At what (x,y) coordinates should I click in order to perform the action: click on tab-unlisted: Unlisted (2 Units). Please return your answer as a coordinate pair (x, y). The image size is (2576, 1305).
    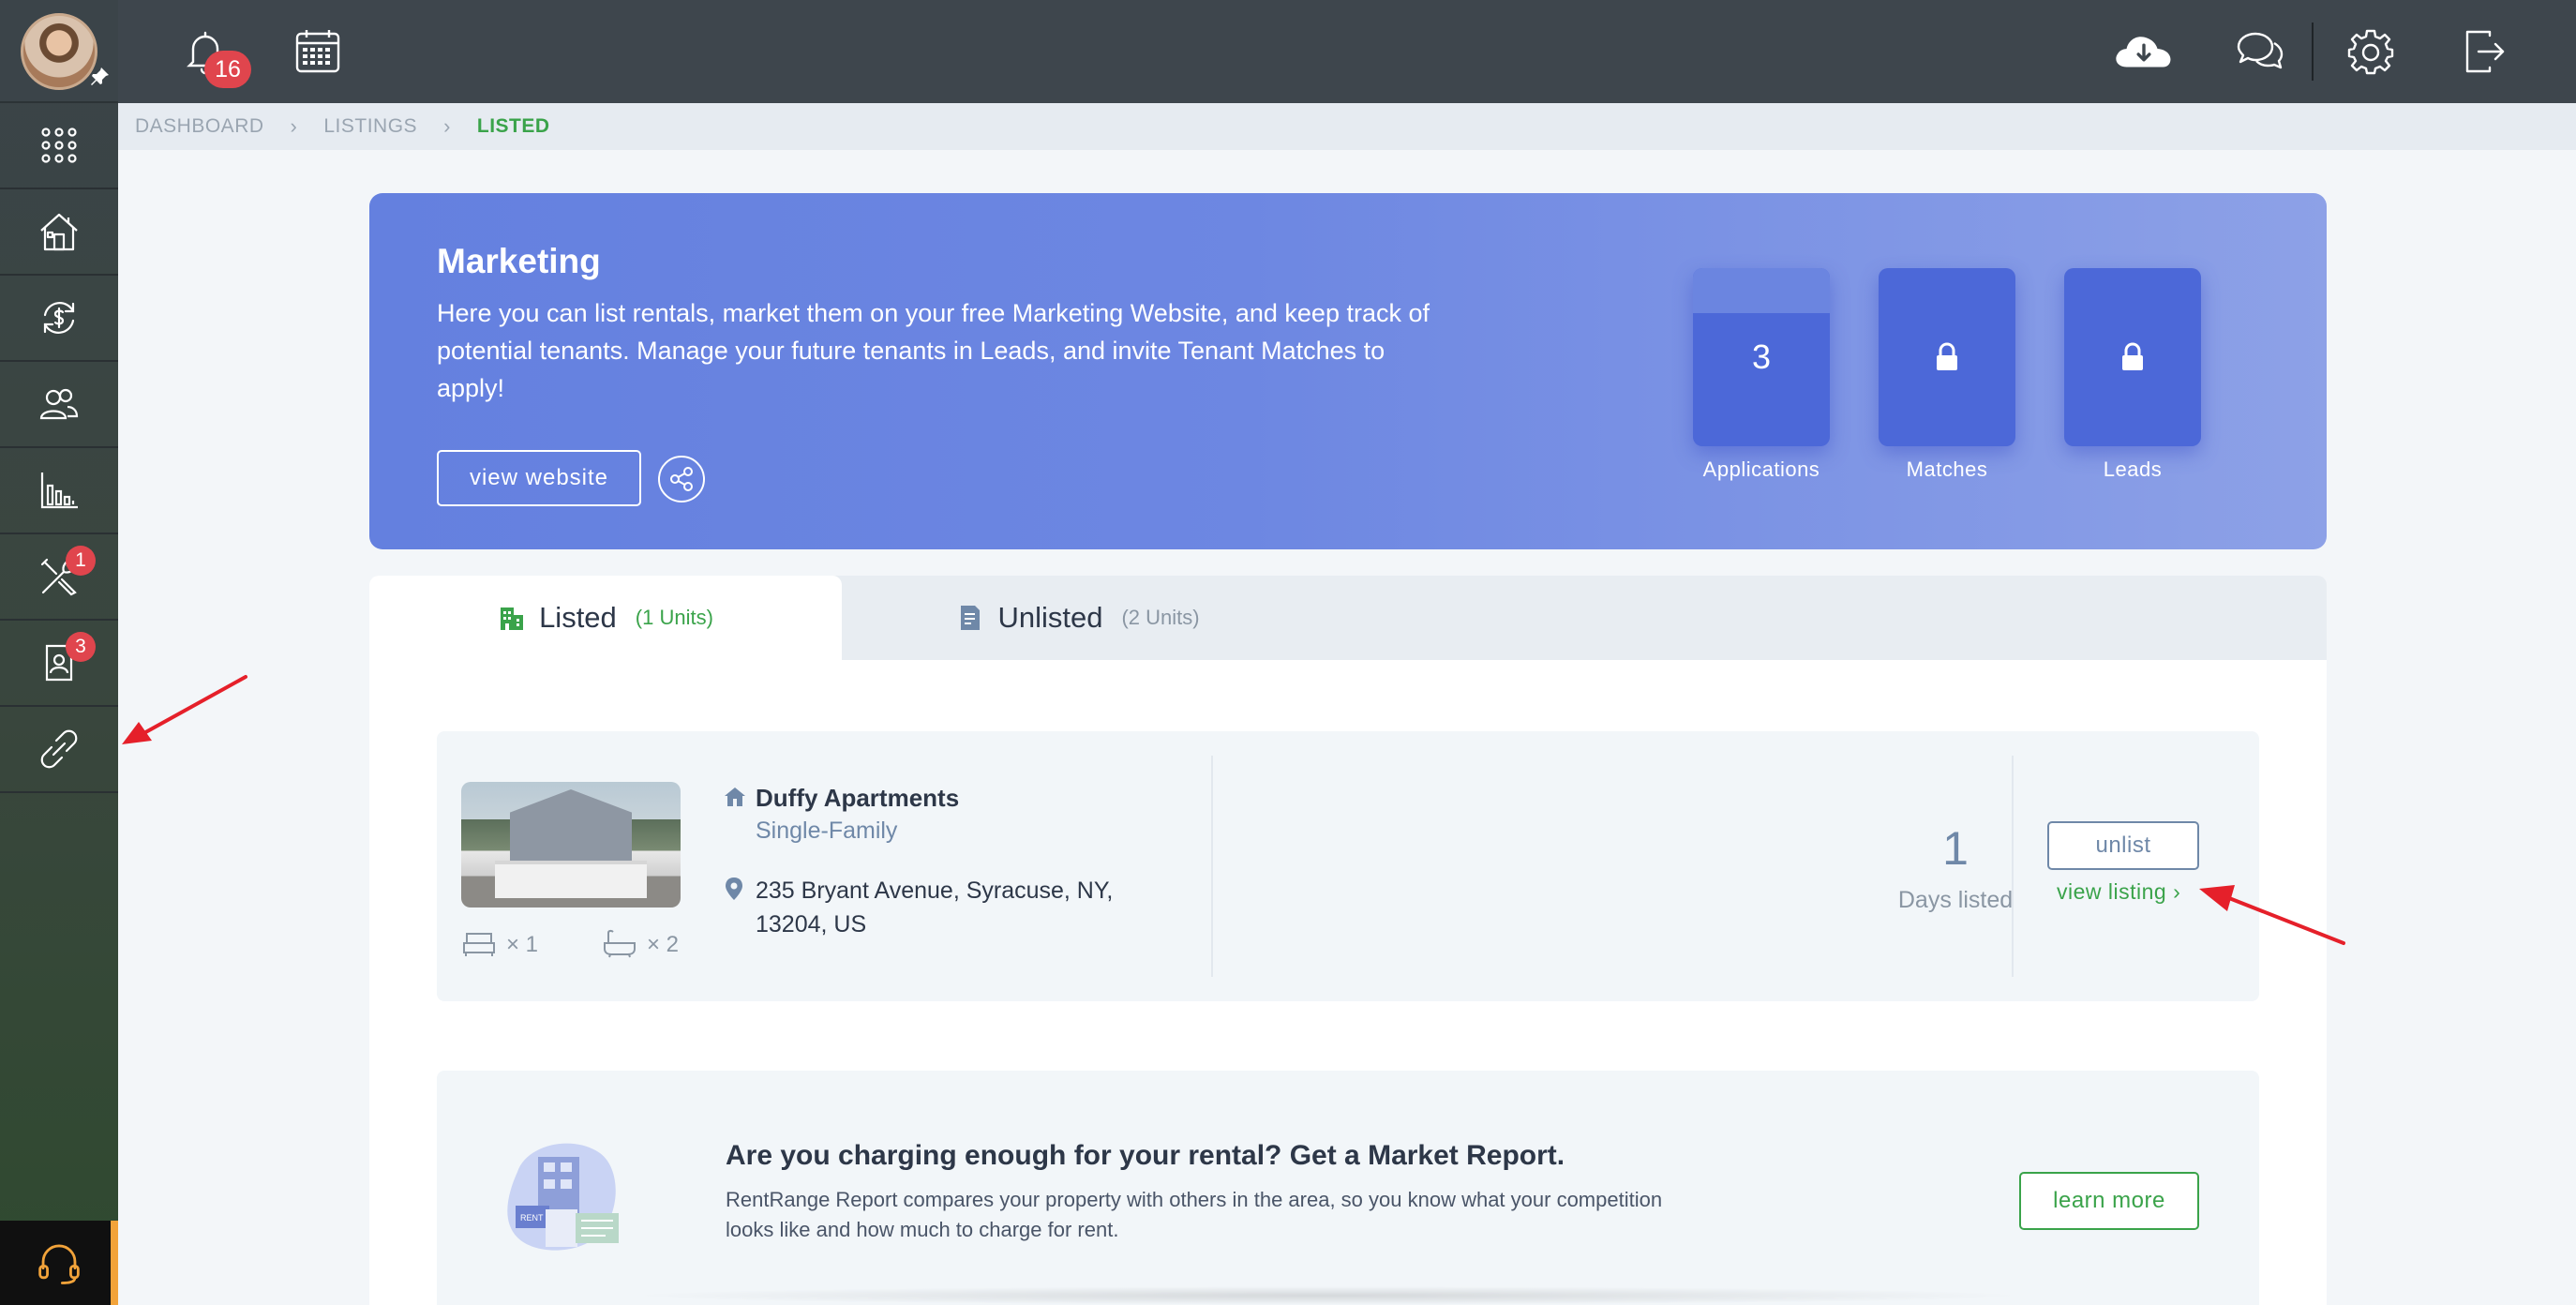
    Looking at the image, I should click on (1078, 618).